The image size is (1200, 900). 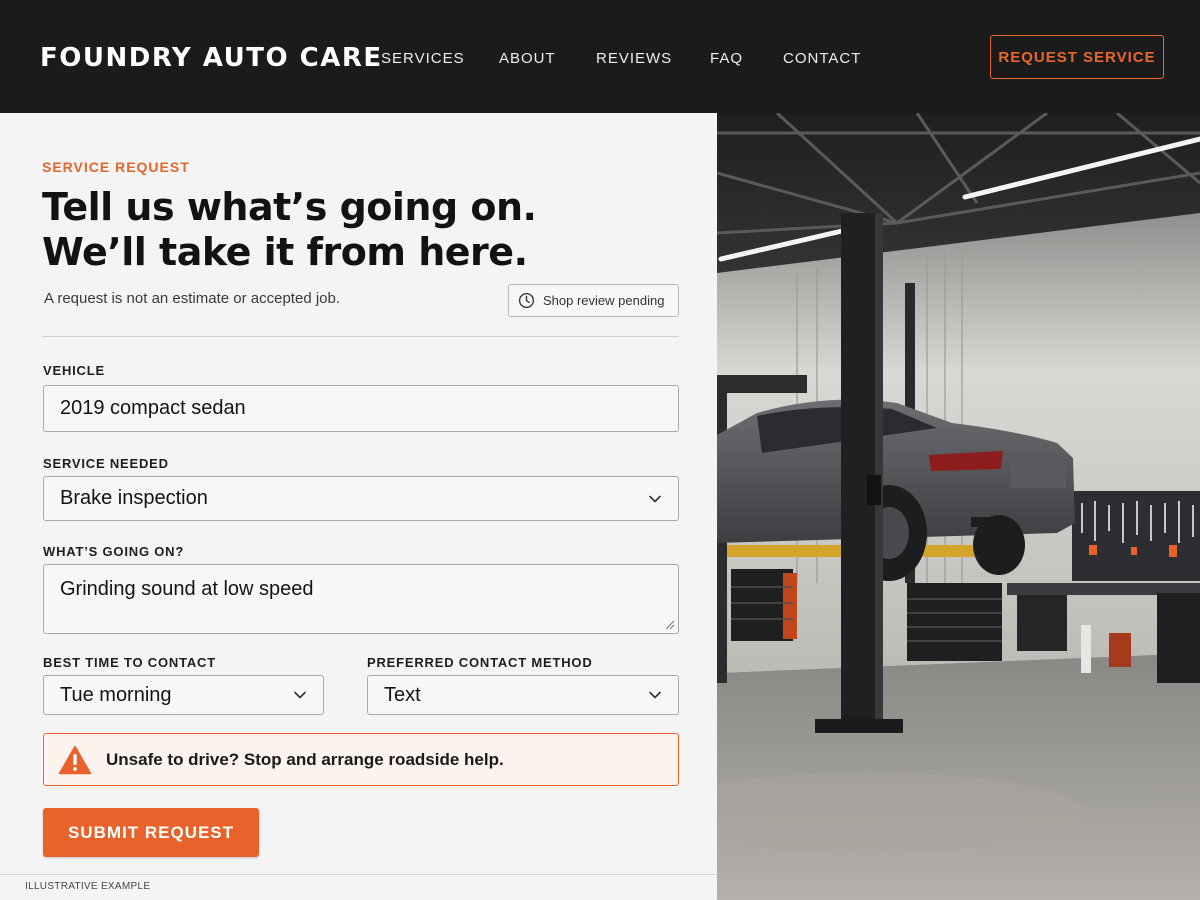 What do you see at coordinates (523, 695) in the screenshot?
I see `contact-method-select: Text` at bounding box center [523, 695].